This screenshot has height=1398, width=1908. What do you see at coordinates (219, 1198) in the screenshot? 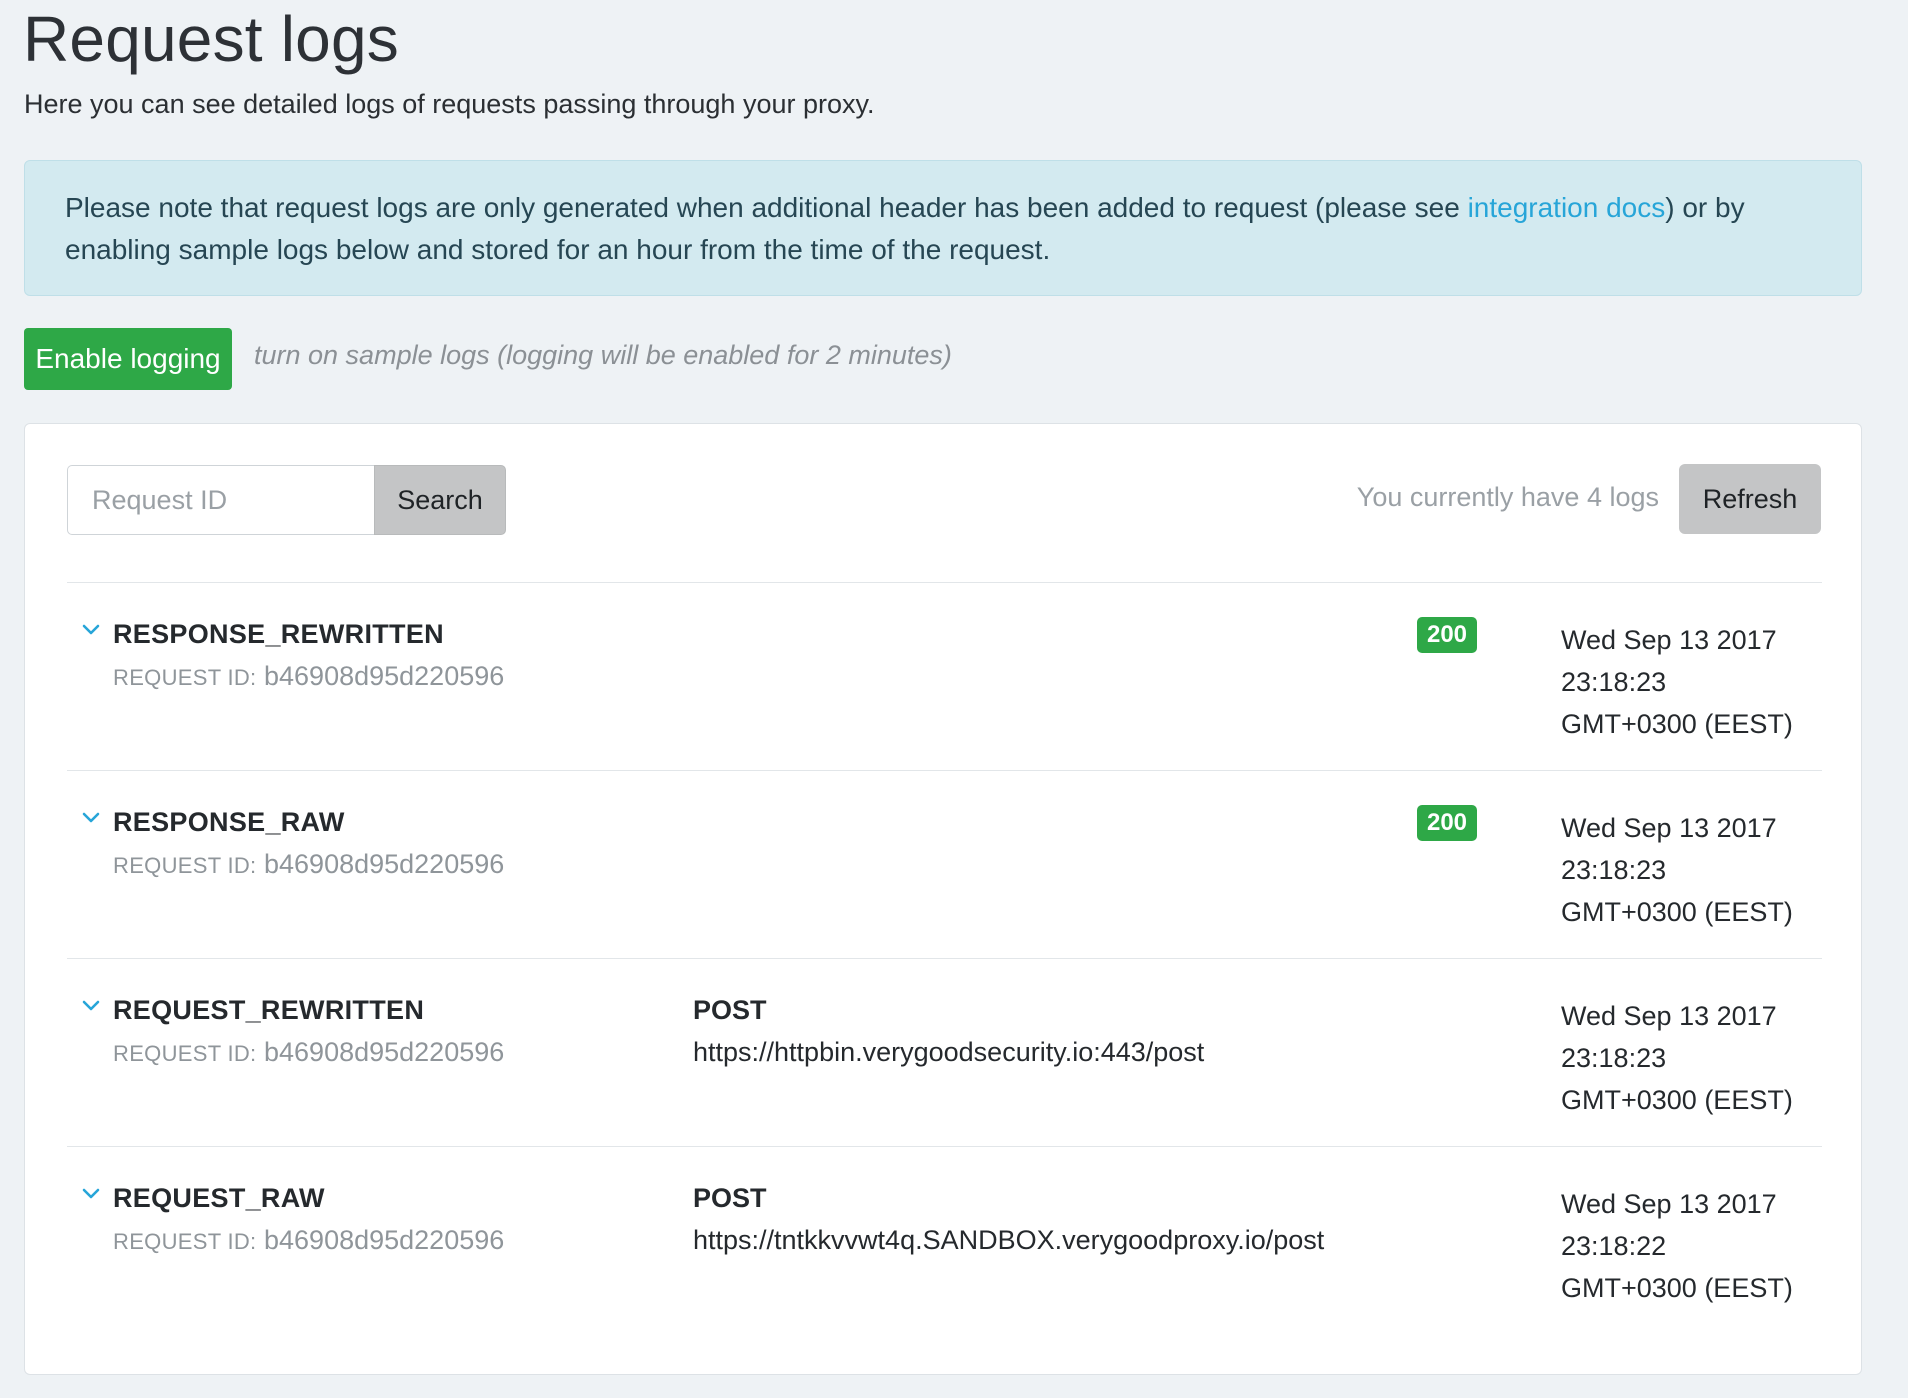
I see `log-type: REQUEST_RAW` at bounding box center [219, 1198].